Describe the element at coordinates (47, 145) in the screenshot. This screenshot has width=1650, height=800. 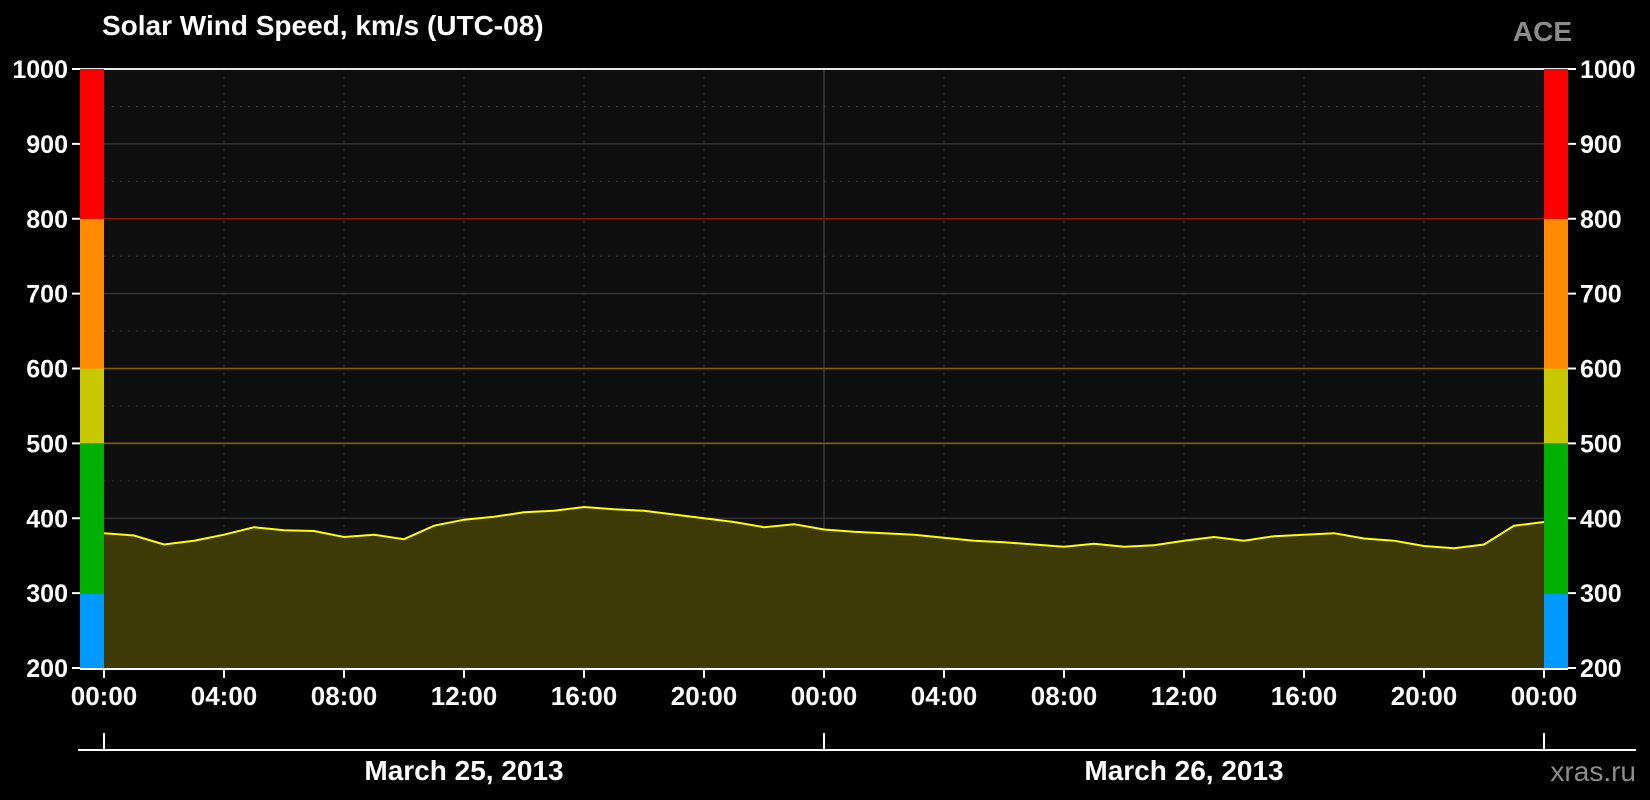
I see `y-tick-label-left: 900` at that location.